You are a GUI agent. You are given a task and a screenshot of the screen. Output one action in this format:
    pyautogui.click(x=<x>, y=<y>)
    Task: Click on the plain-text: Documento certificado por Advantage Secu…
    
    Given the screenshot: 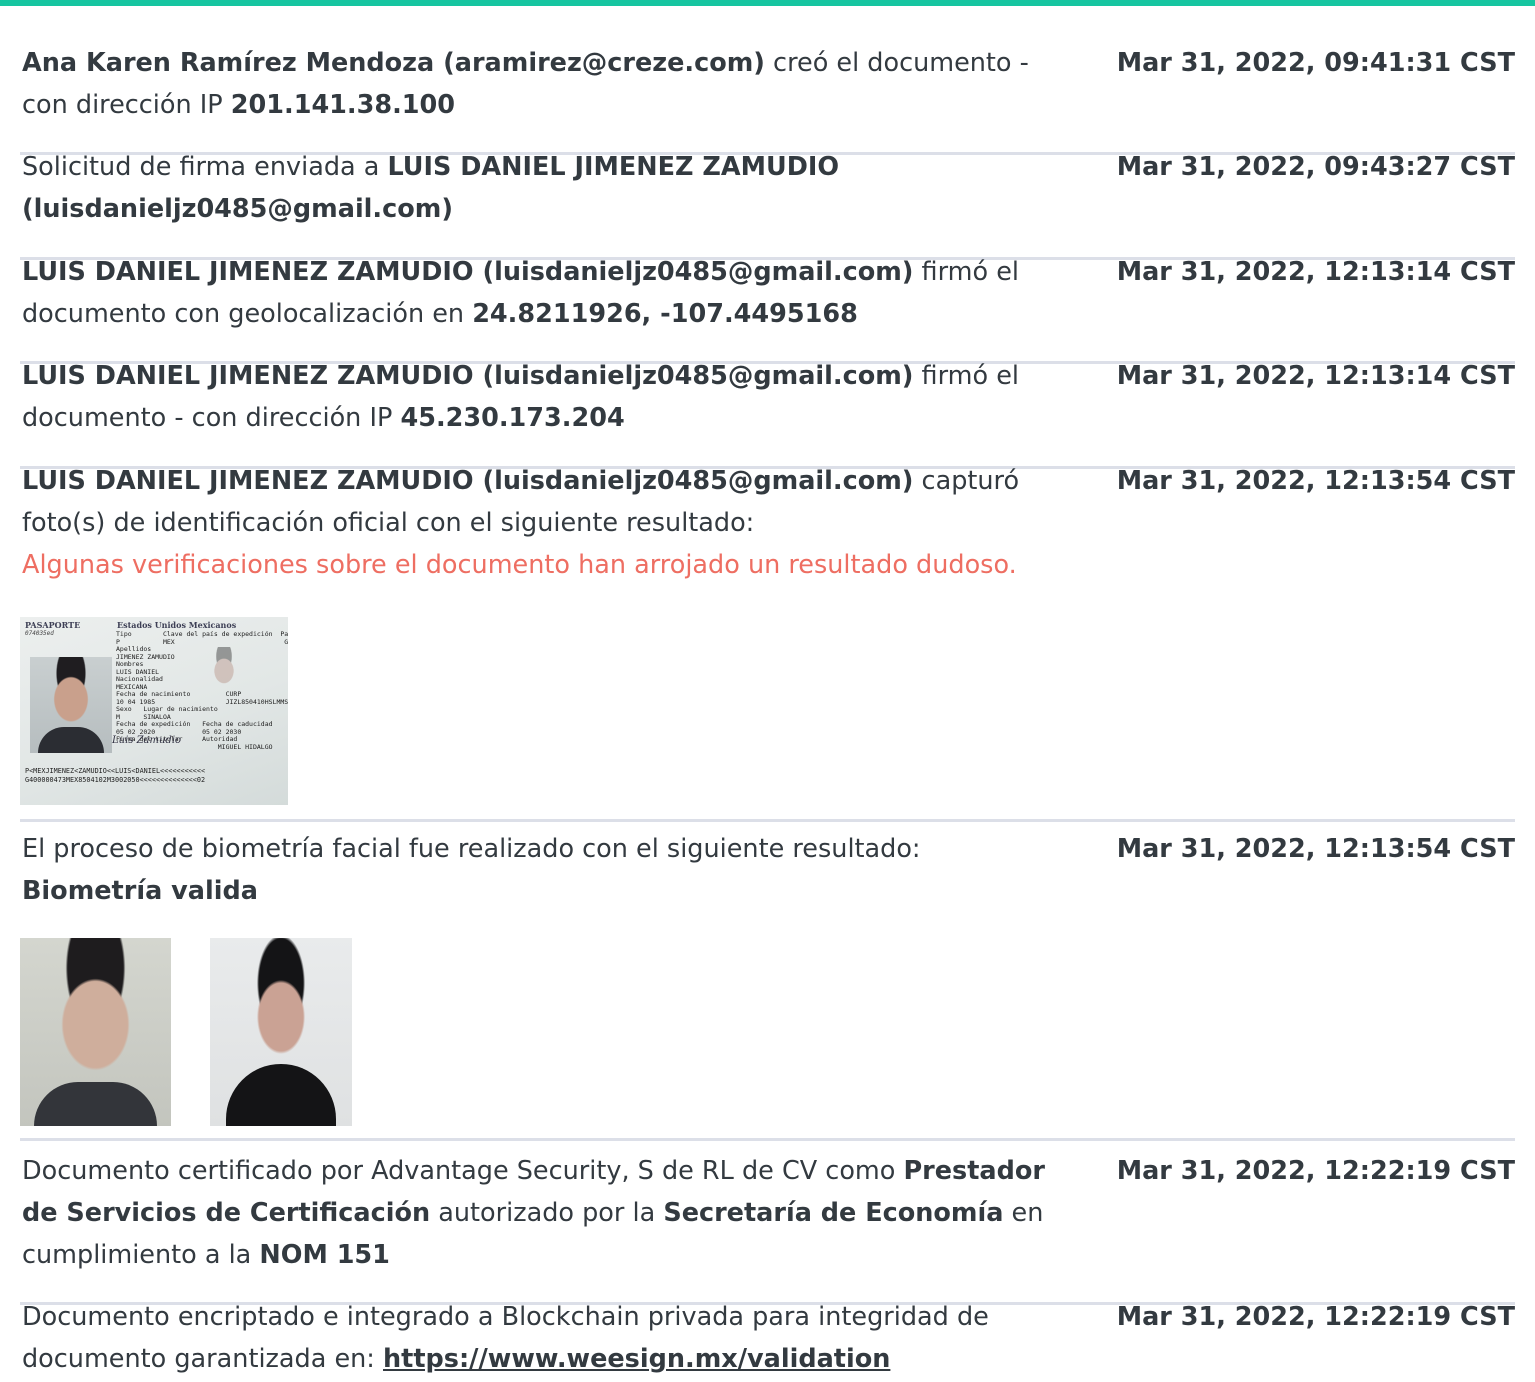 What is the action you would take?
    pyautogui.click(x=463, y=1171)
    